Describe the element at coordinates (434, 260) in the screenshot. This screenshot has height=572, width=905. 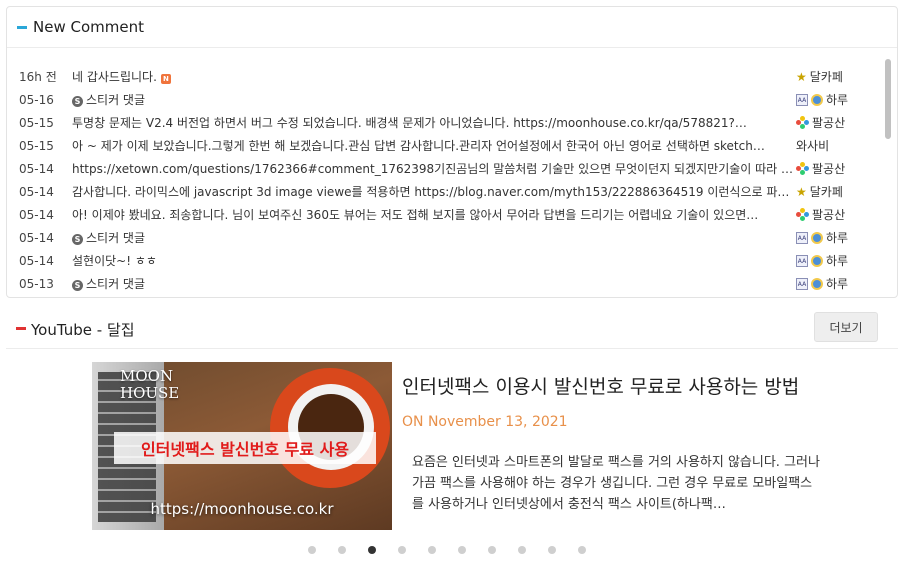
I see `comment-text-link: 설현이닷~! ㅎㅎ` at that location.